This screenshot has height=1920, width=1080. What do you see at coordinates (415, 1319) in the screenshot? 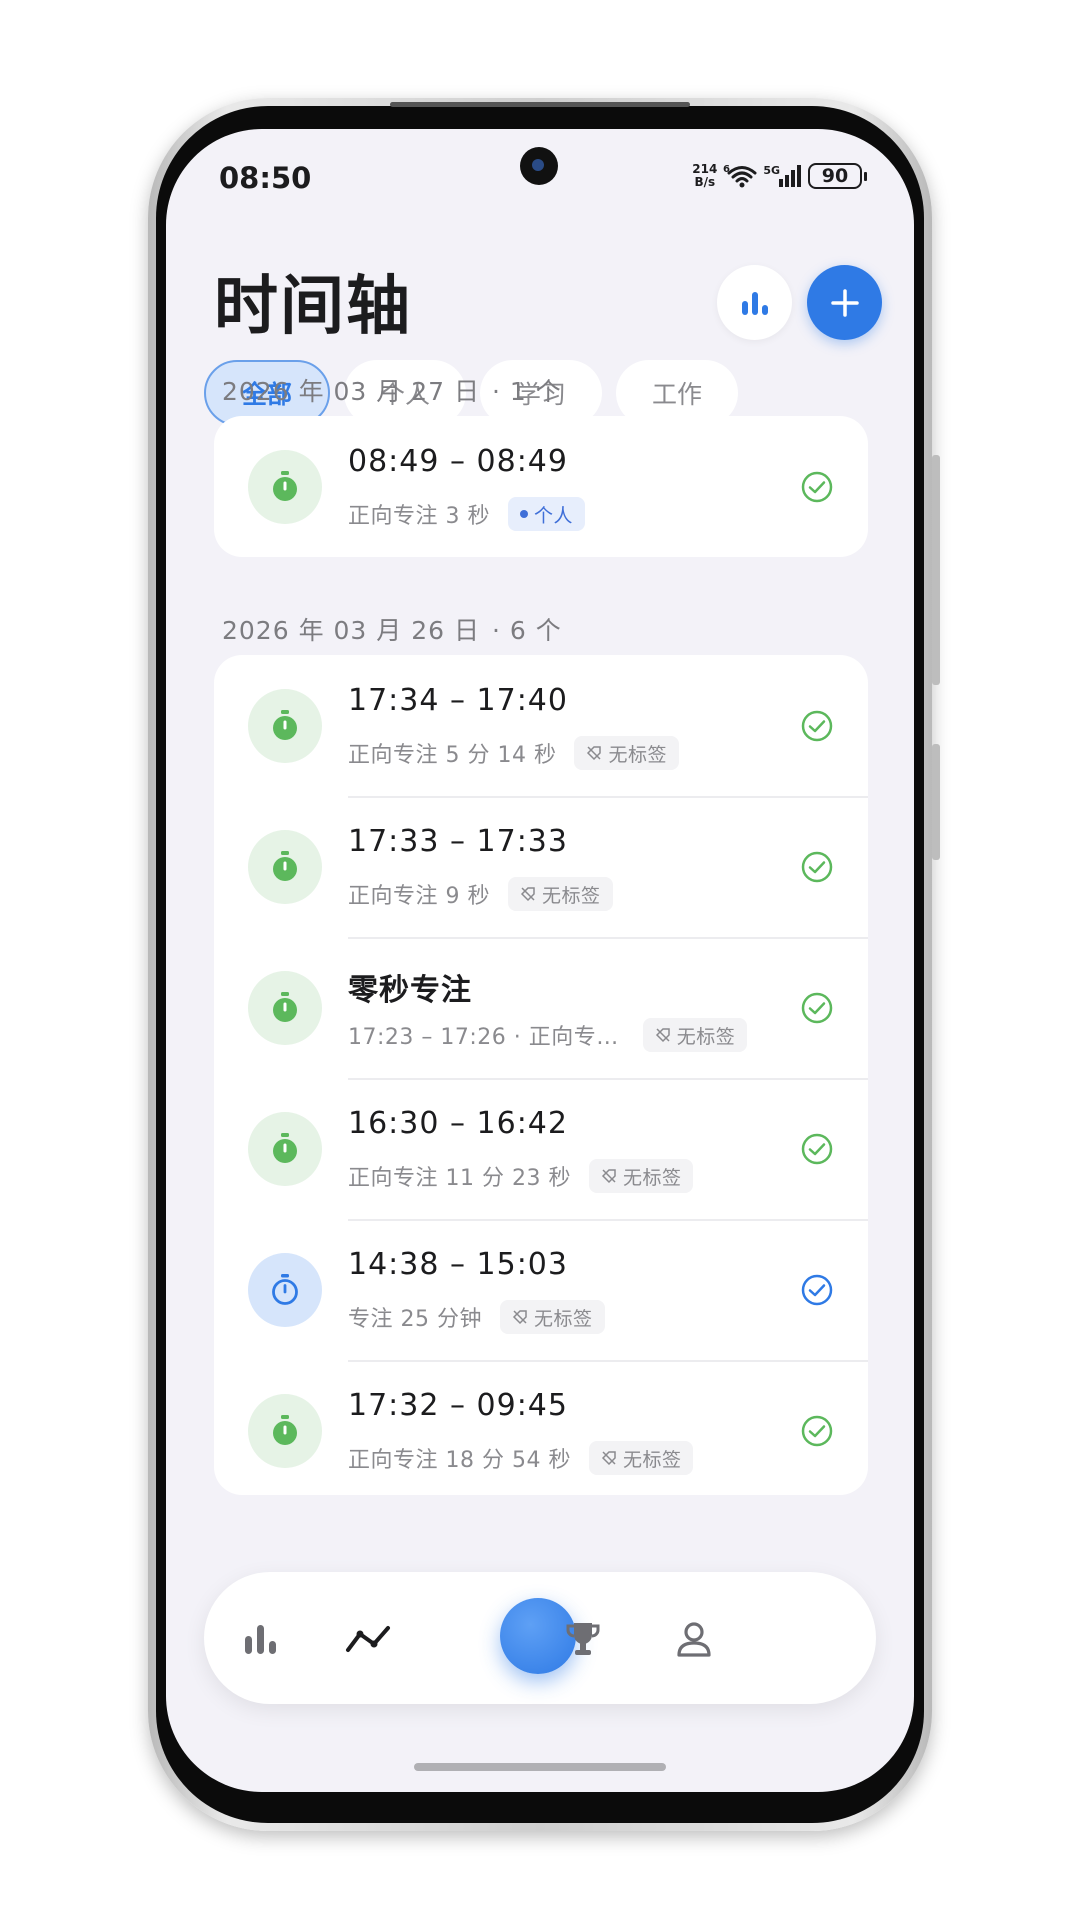
I see `session-duration: 专注 25 分钟` at bounding box center [415, 1319].